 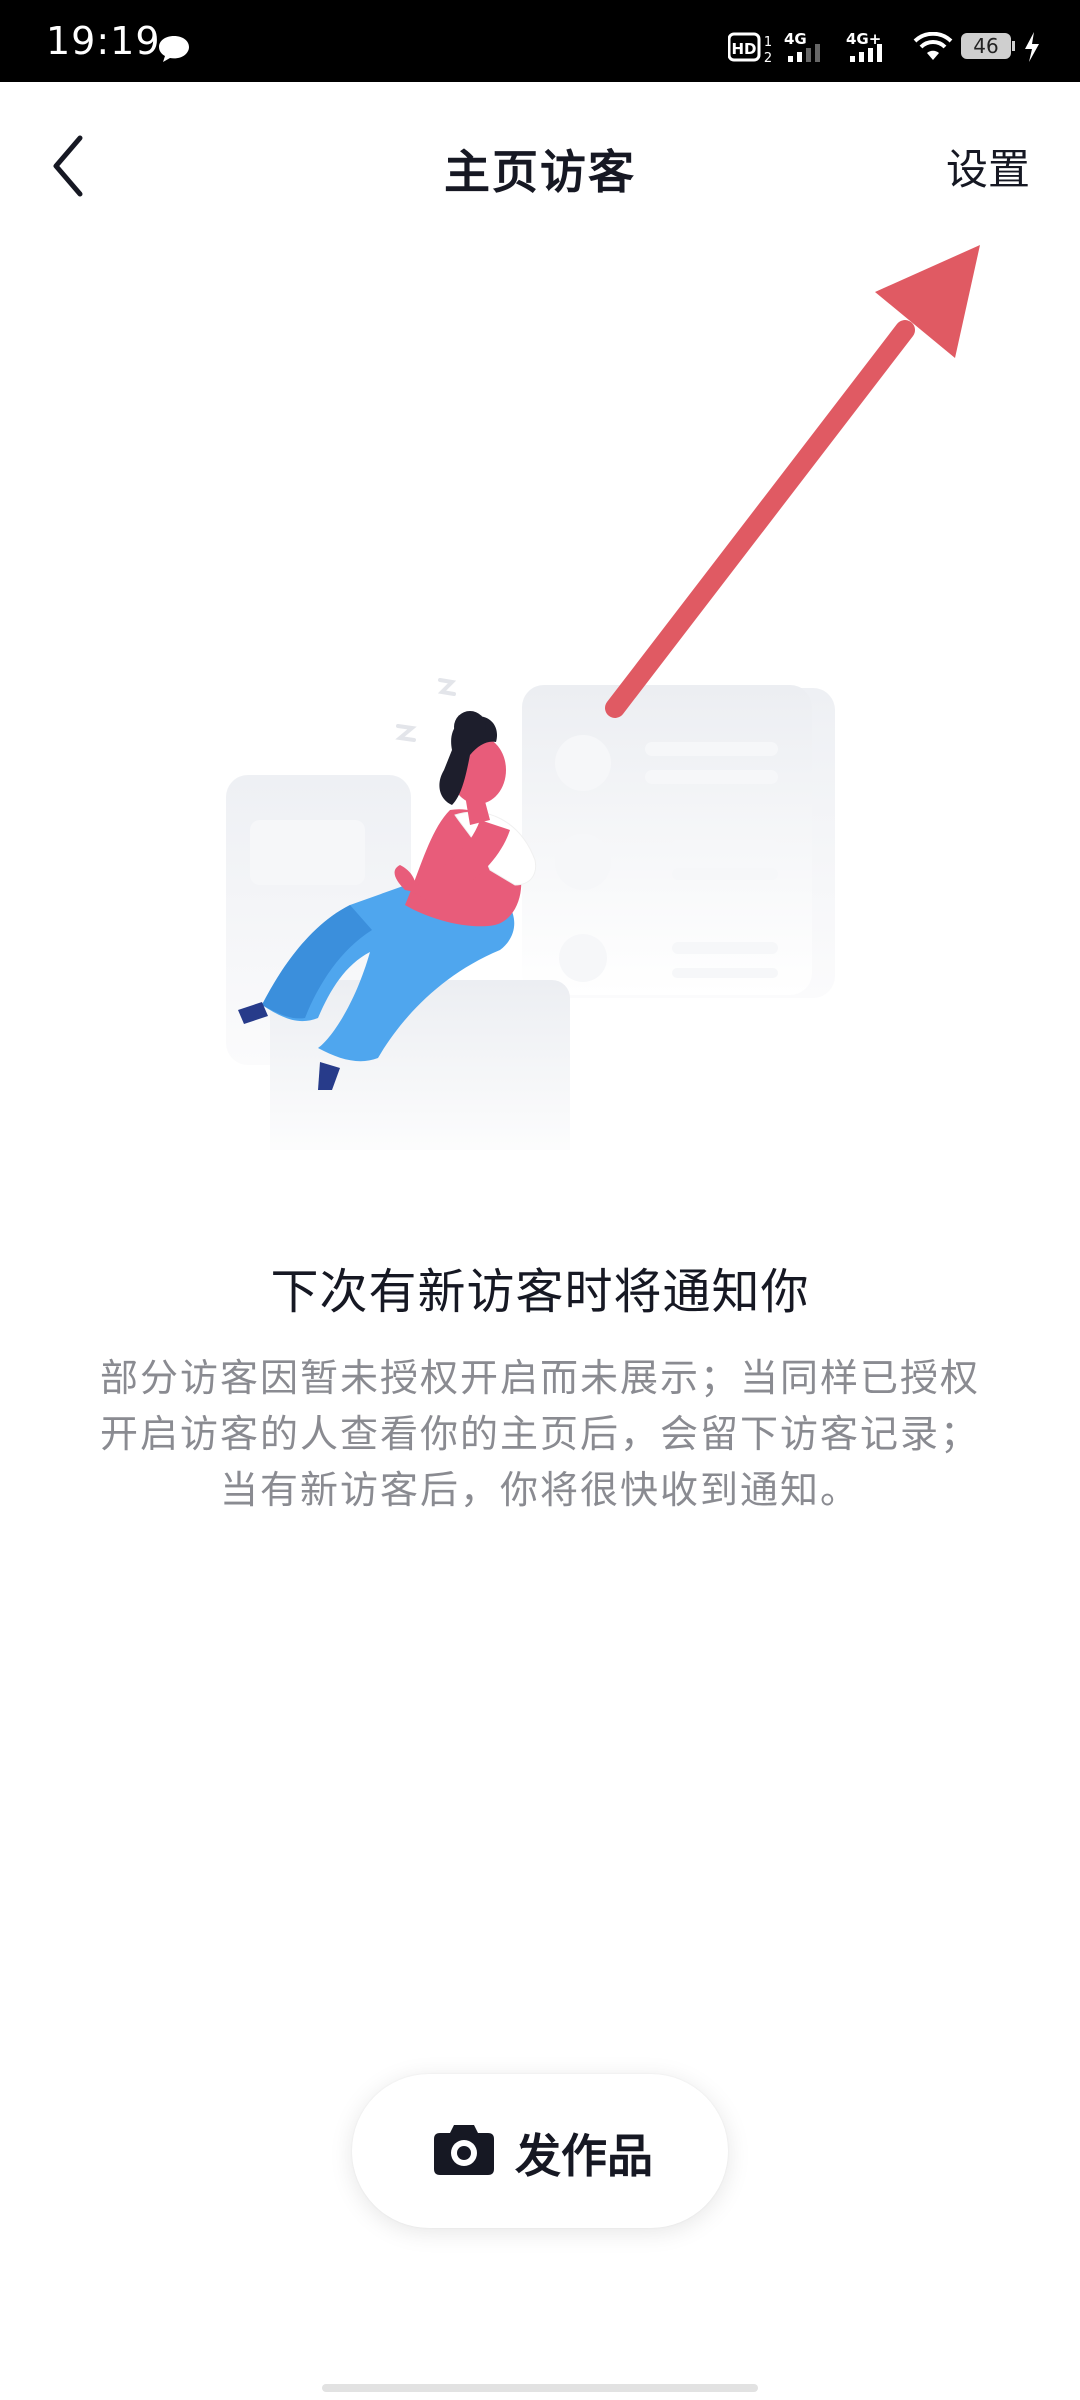 I want to click on network-label-2: 4G+, so click(x=863, y=39).